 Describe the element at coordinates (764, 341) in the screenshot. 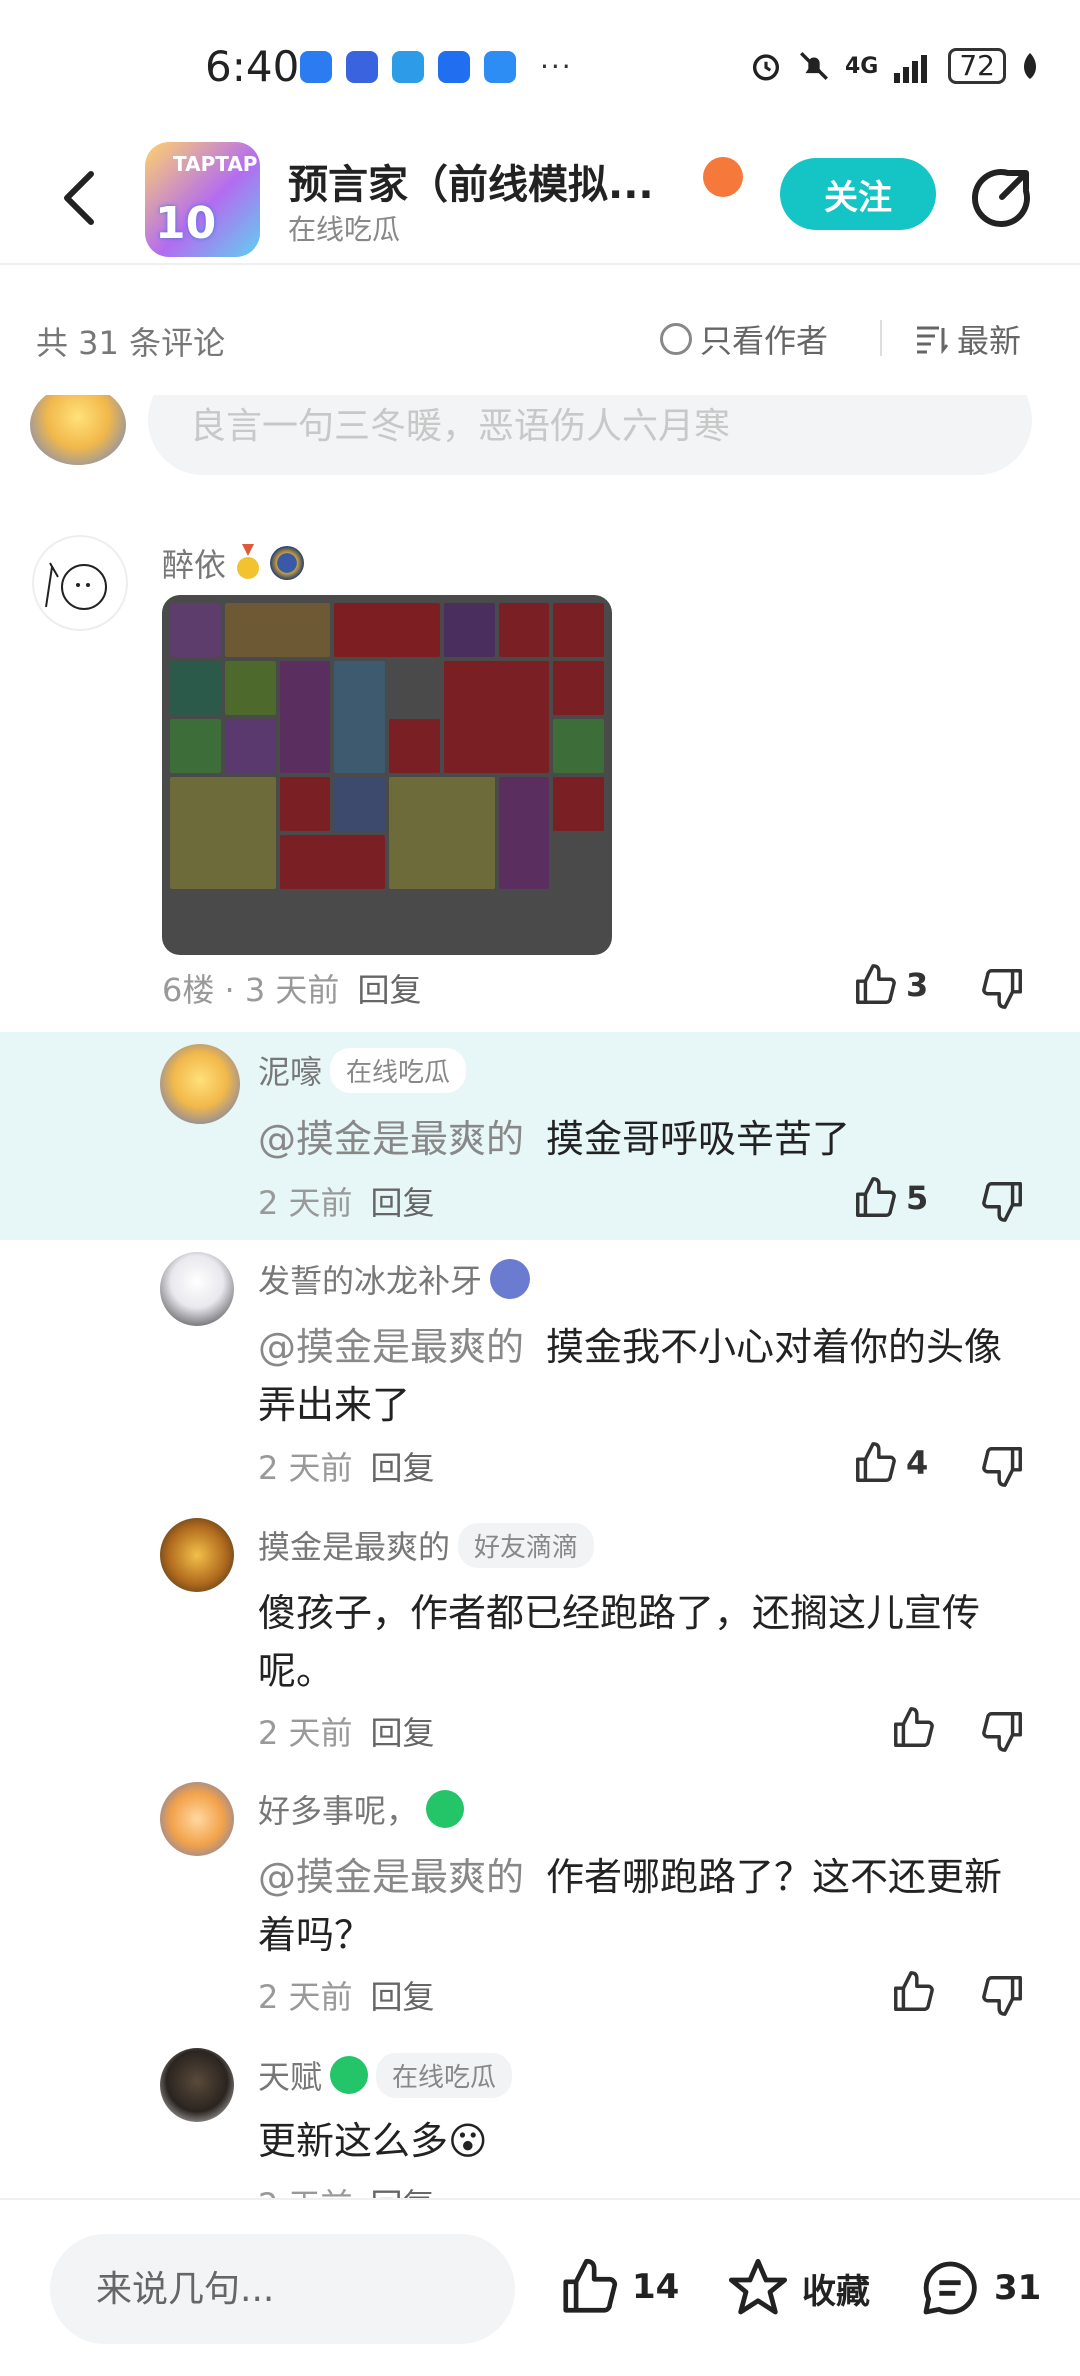

I see `only-author-label: 只看作者` at that location.